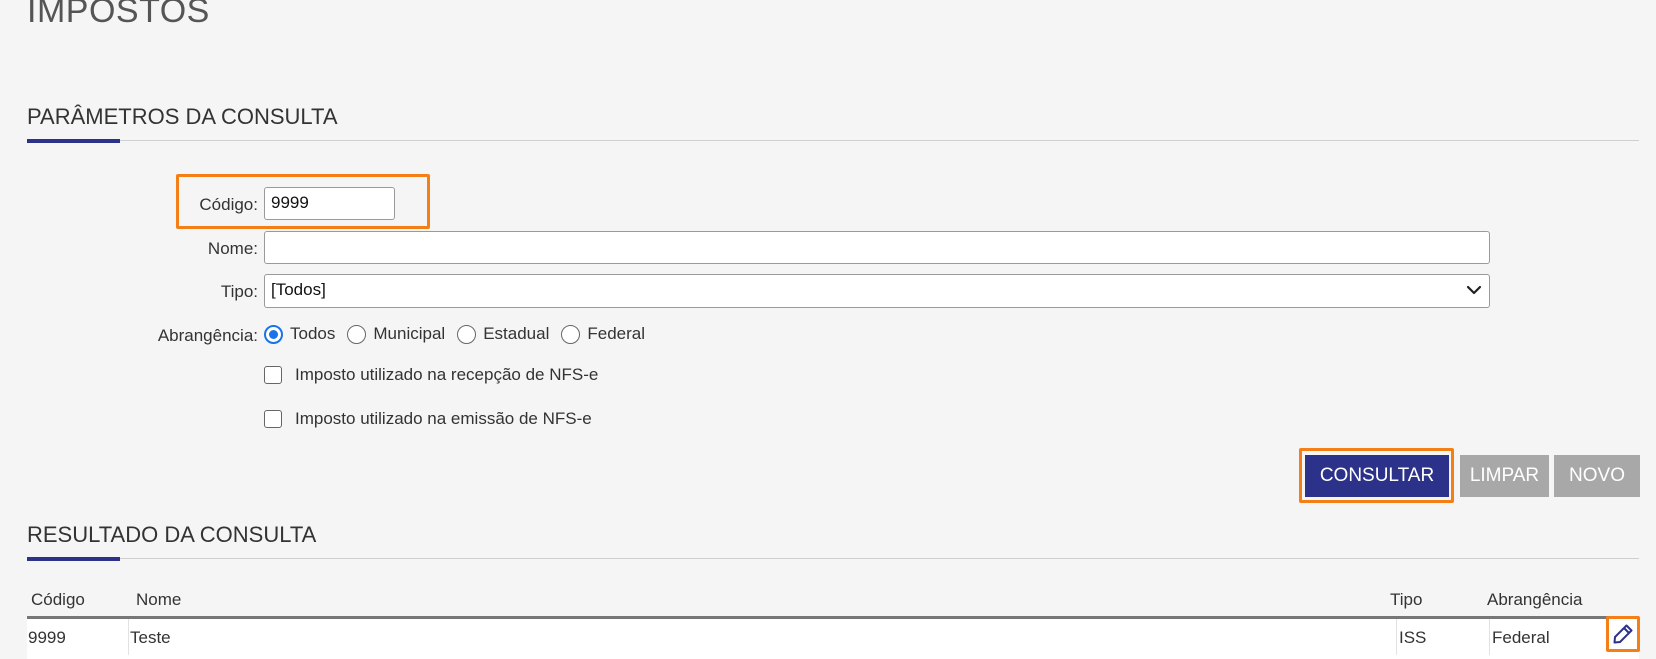 The width and height of the screenshot is (1656, 659). What do you see at coordinates (357, 334) in the screenshot?
I see `radio-municipal-button` at bounding box center [357, 334].